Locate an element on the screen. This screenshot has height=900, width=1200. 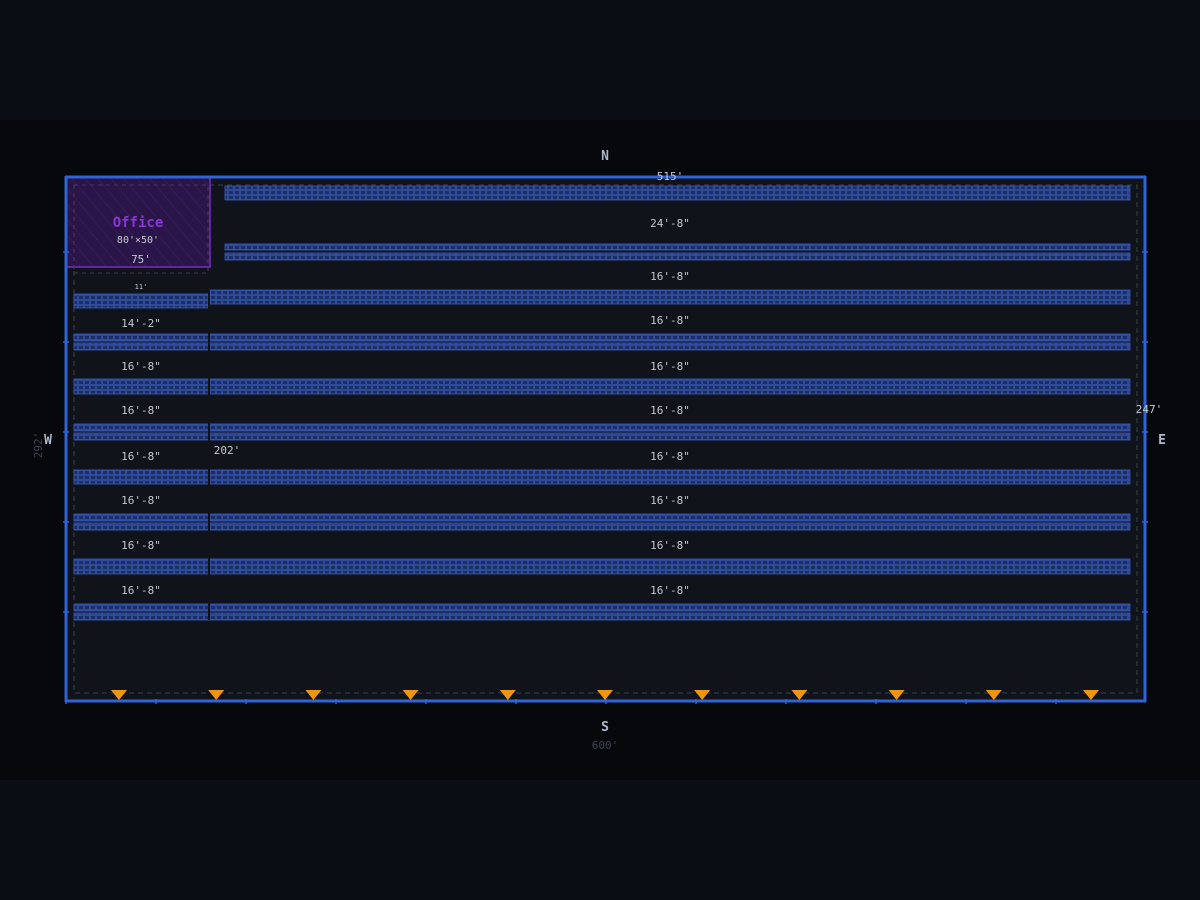
compass-west: W is located at coordinates (48, 440).